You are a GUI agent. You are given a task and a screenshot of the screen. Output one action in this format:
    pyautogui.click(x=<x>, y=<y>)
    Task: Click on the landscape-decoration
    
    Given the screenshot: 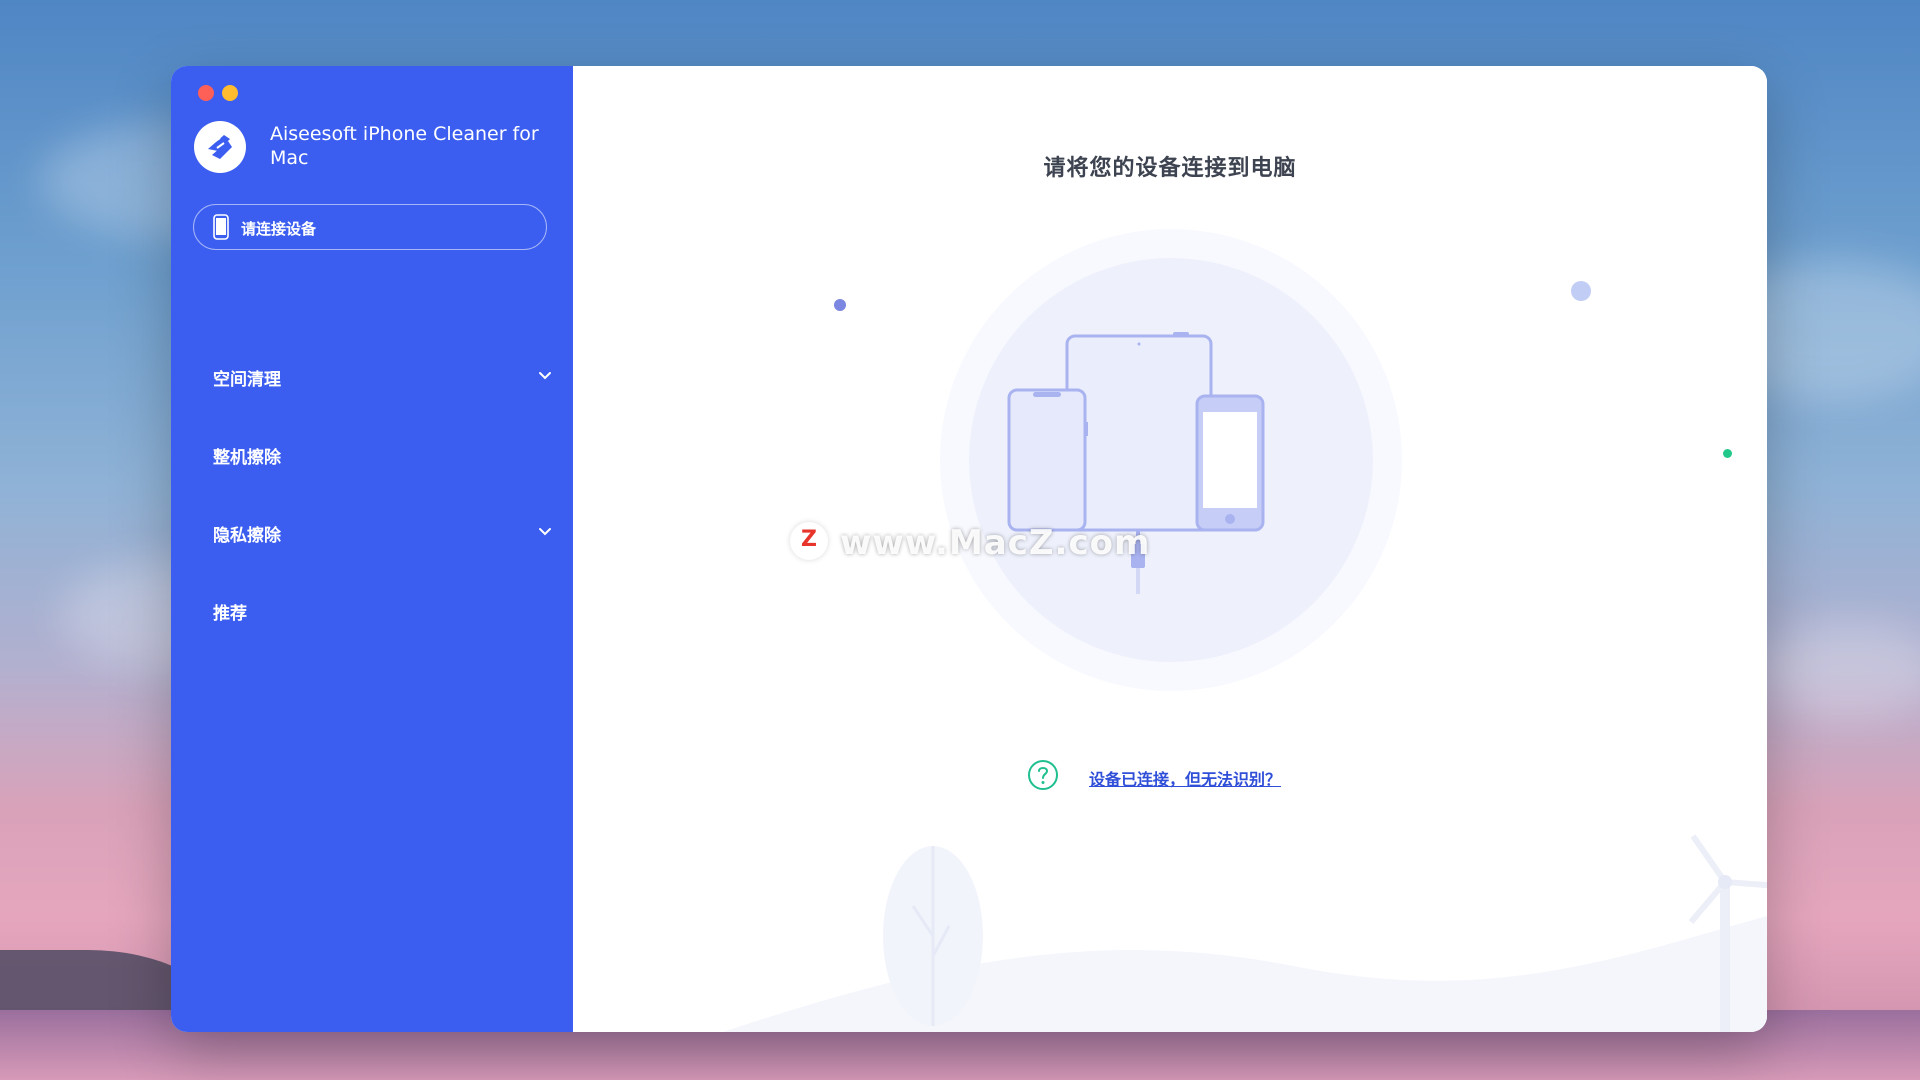 What is the action you would take?
    pyautogui.click(x=1245, y=933)
    